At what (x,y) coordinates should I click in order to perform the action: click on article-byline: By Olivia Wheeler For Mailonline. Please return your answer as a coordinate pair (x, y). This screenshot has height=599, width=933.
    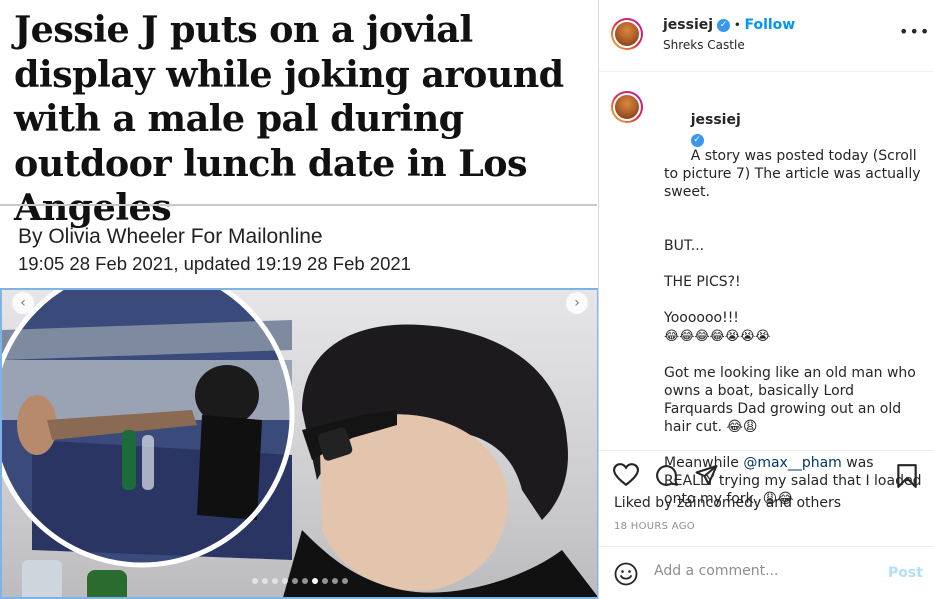
    Looking at the image, I should click on (170, 236).